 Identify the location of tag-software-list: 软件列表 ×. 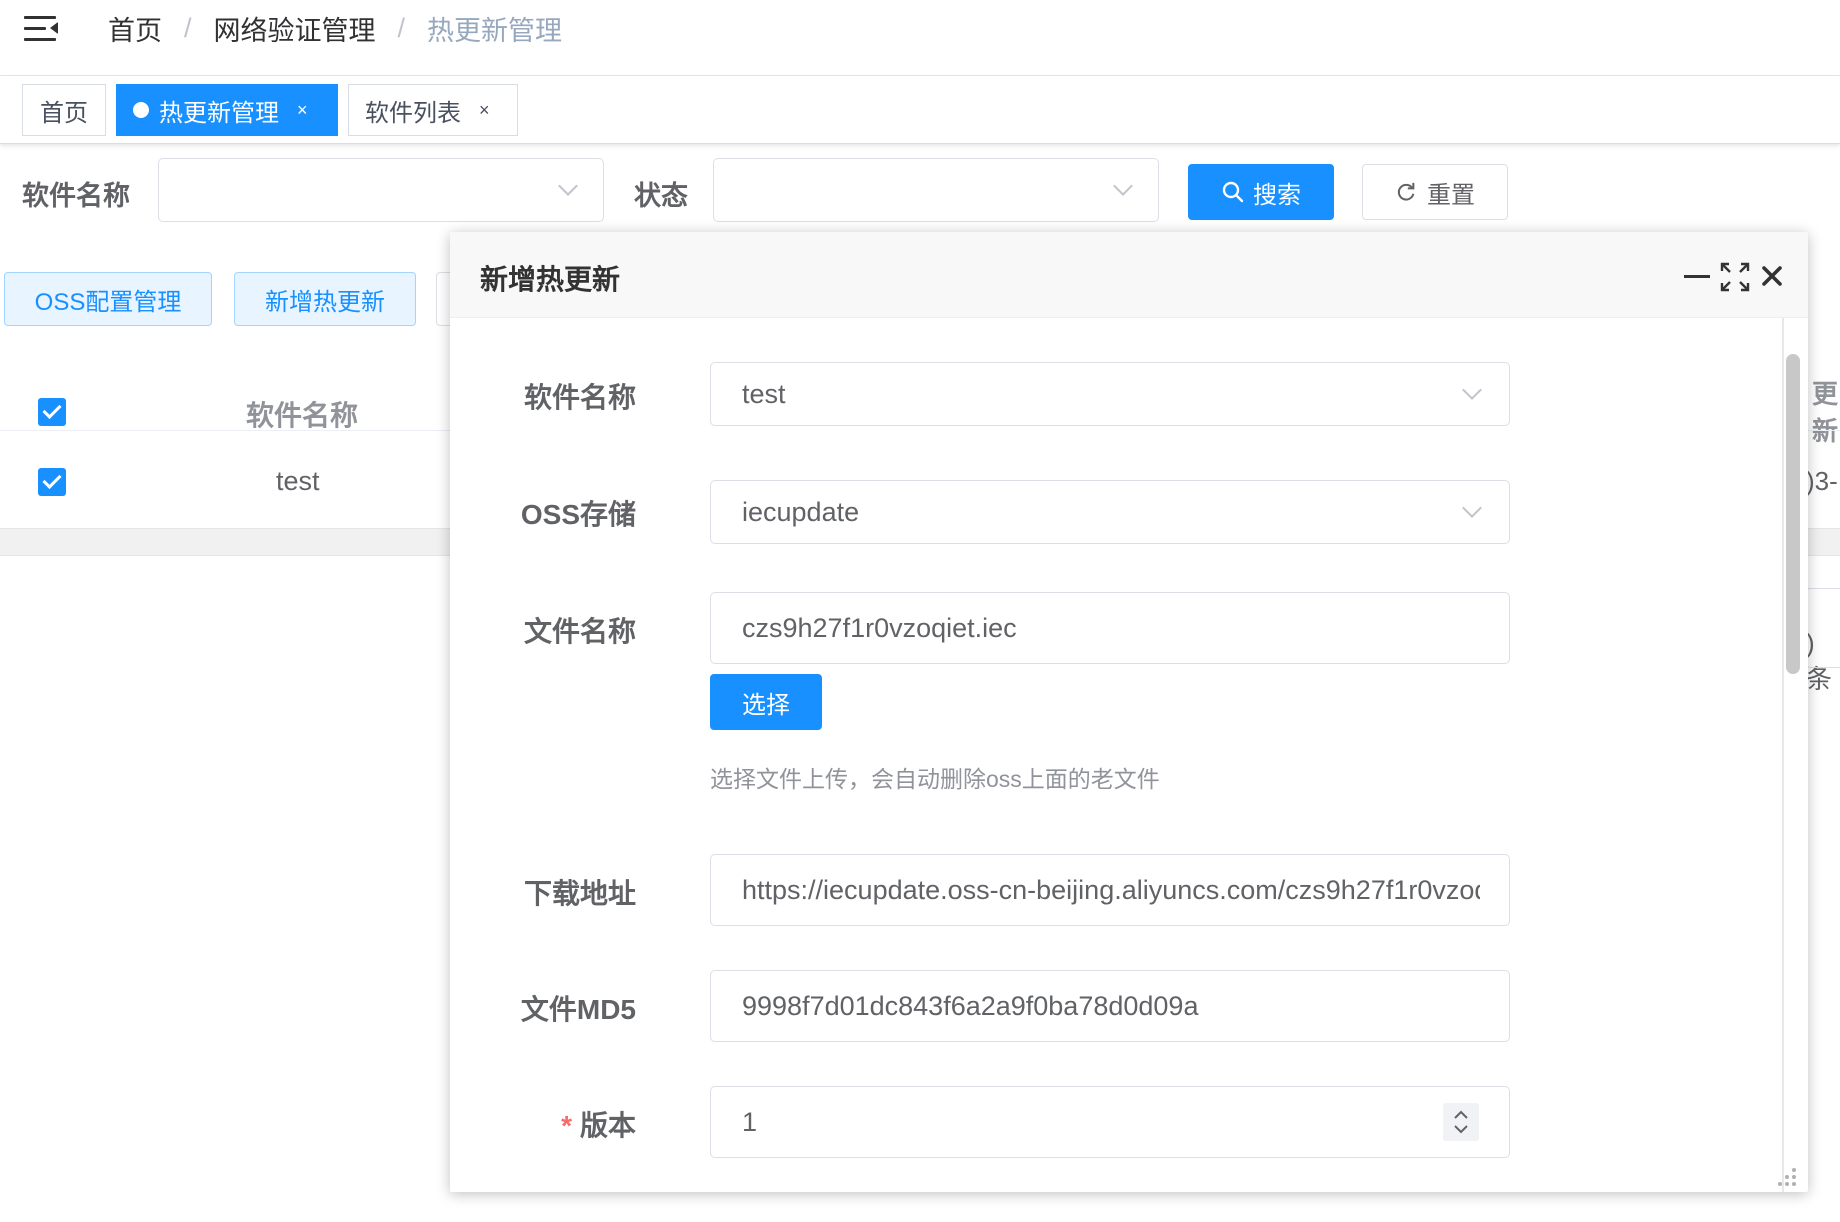
(433, 110).